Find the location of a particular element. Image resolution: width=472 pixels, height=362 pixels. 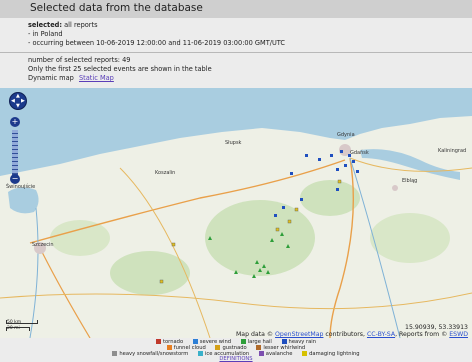

report-count: number of selected reports: 49 is located at coordinates (79, 60).